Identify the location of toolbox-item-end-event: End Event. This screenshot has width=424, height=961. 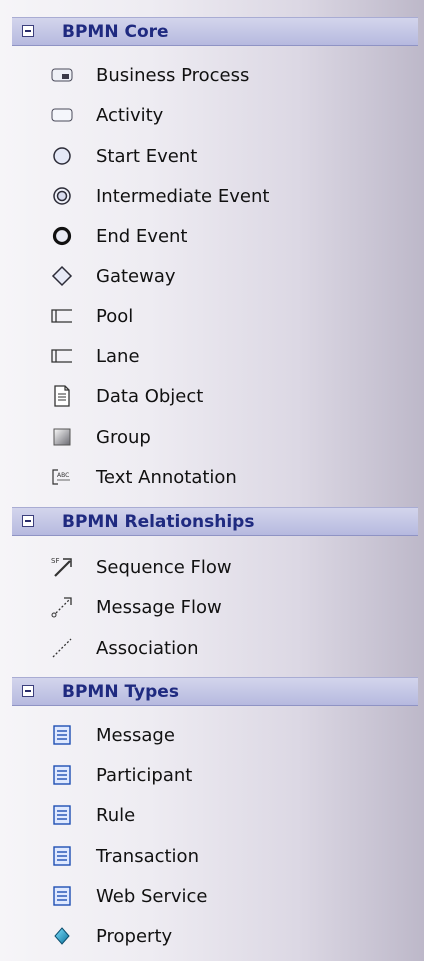
(230, 236).